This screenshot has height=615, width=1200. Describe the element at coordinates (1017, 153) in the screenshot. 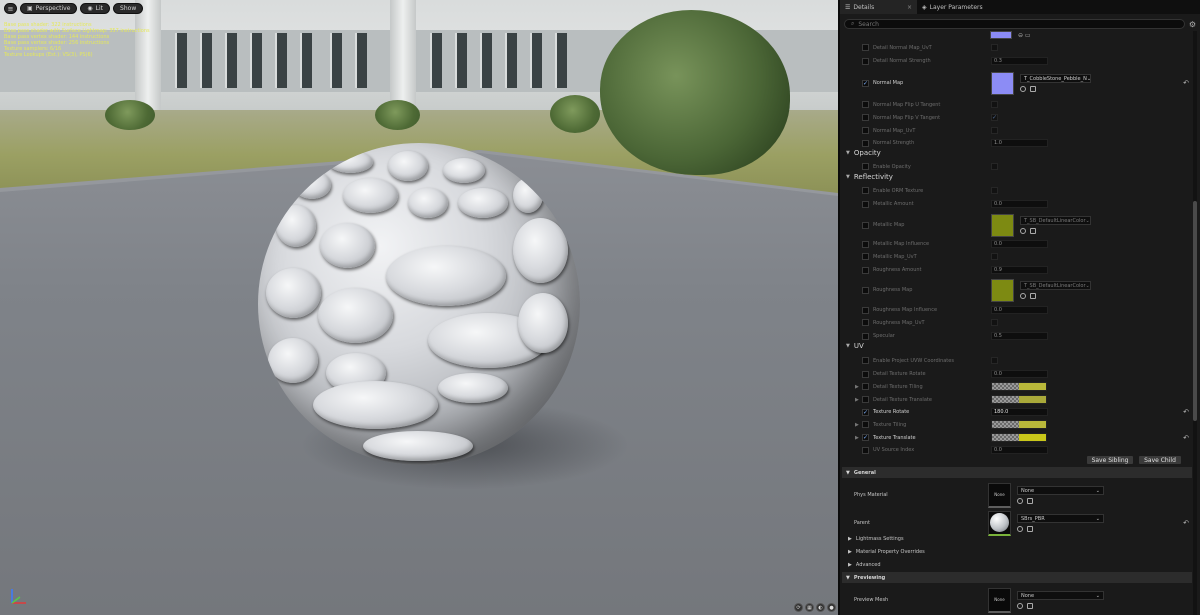

I see `category-opacity: ▼ Opacity` at that location.